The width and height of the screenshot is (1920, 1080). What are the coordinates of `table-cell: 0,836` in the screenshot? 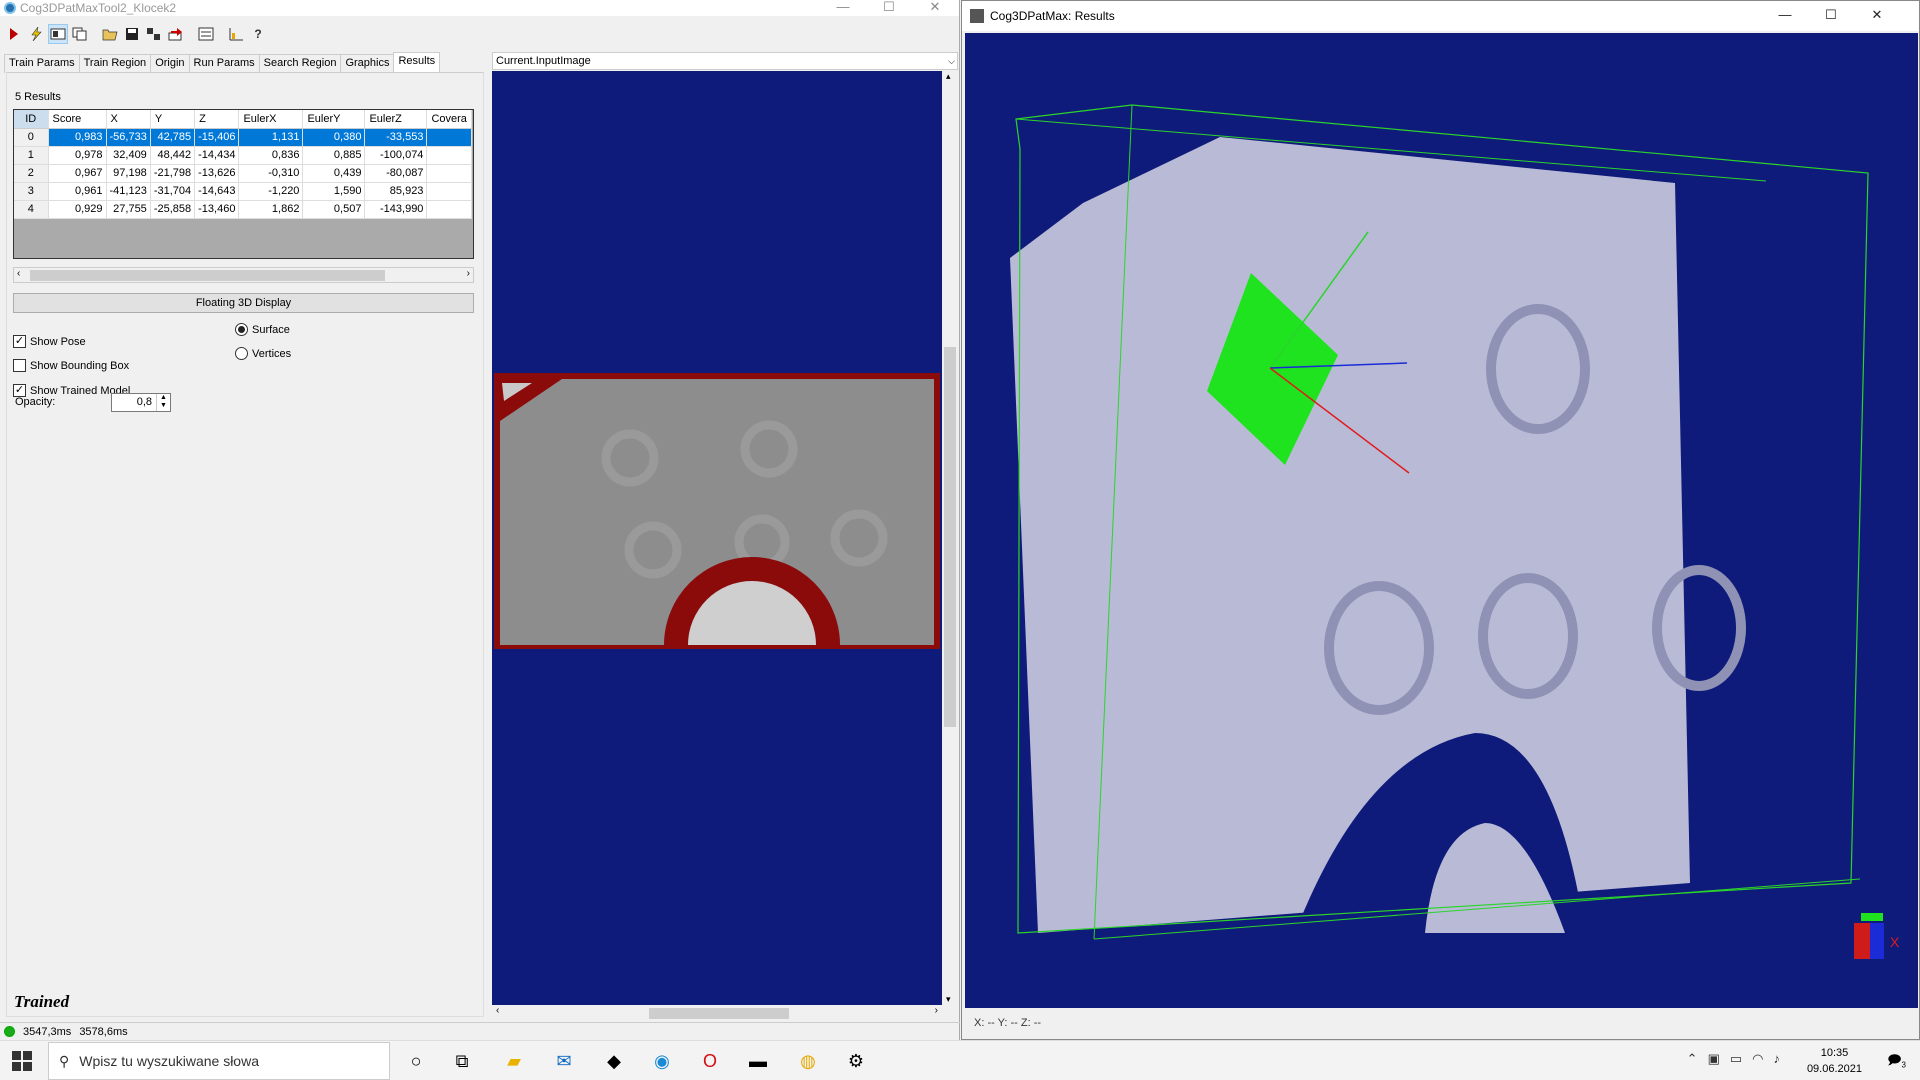 It's located at (271, 155).